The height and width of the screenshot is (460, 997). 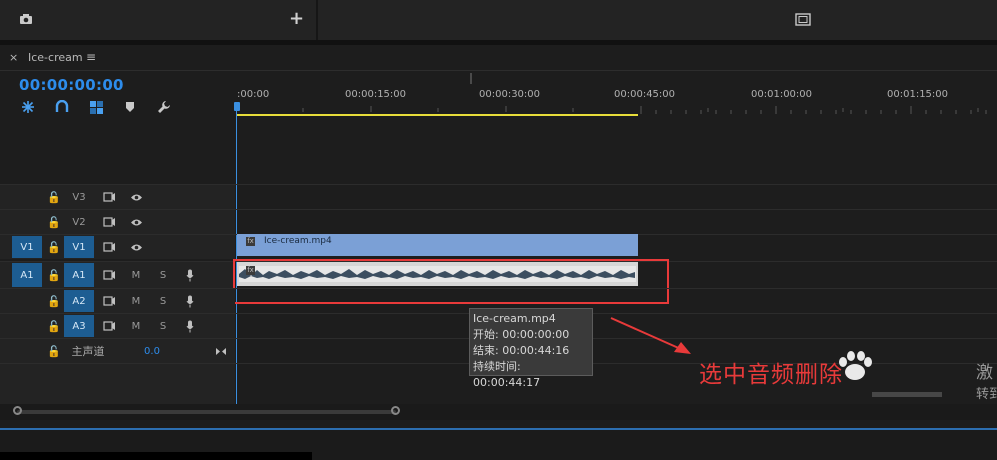 What do you see at coordinates (79, 222) in the screenshot?
I see `track-v2-label: V2` at bounding box center [79, 222].